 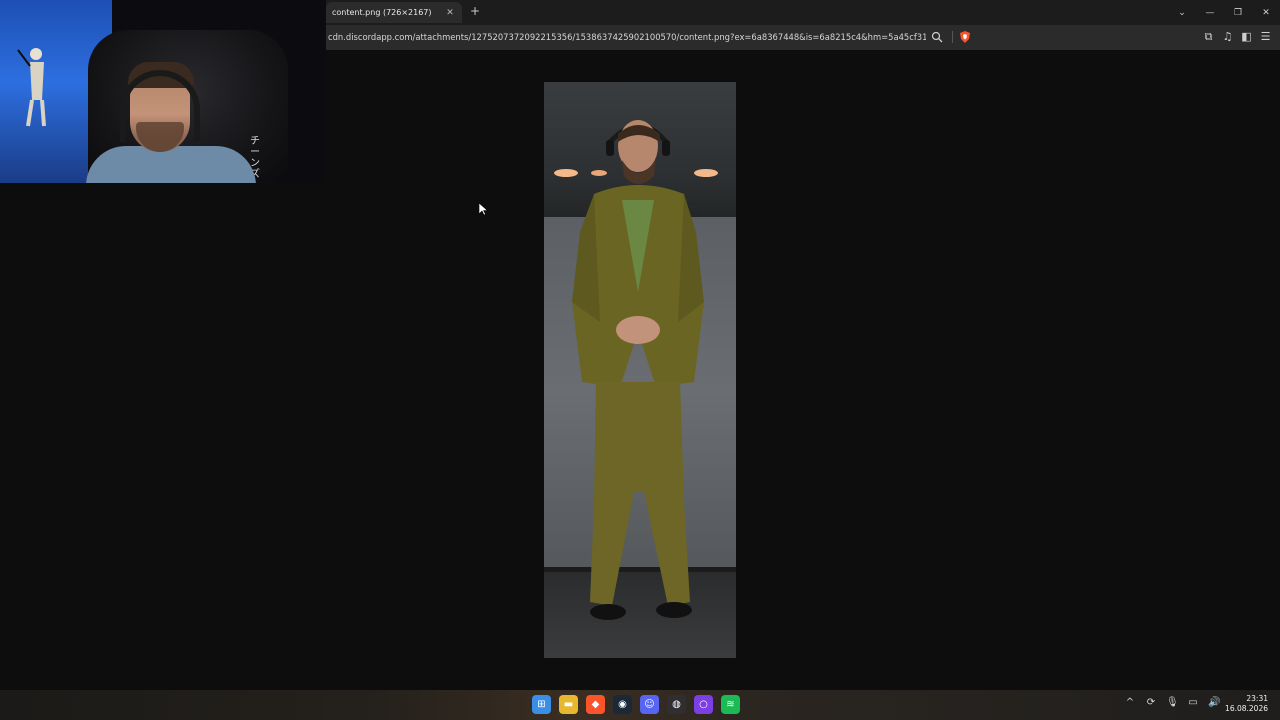 What do you see at coordinates (171, 164) in the screenshot?
I see `streamer-shirt` at bounding box center [171, 164].